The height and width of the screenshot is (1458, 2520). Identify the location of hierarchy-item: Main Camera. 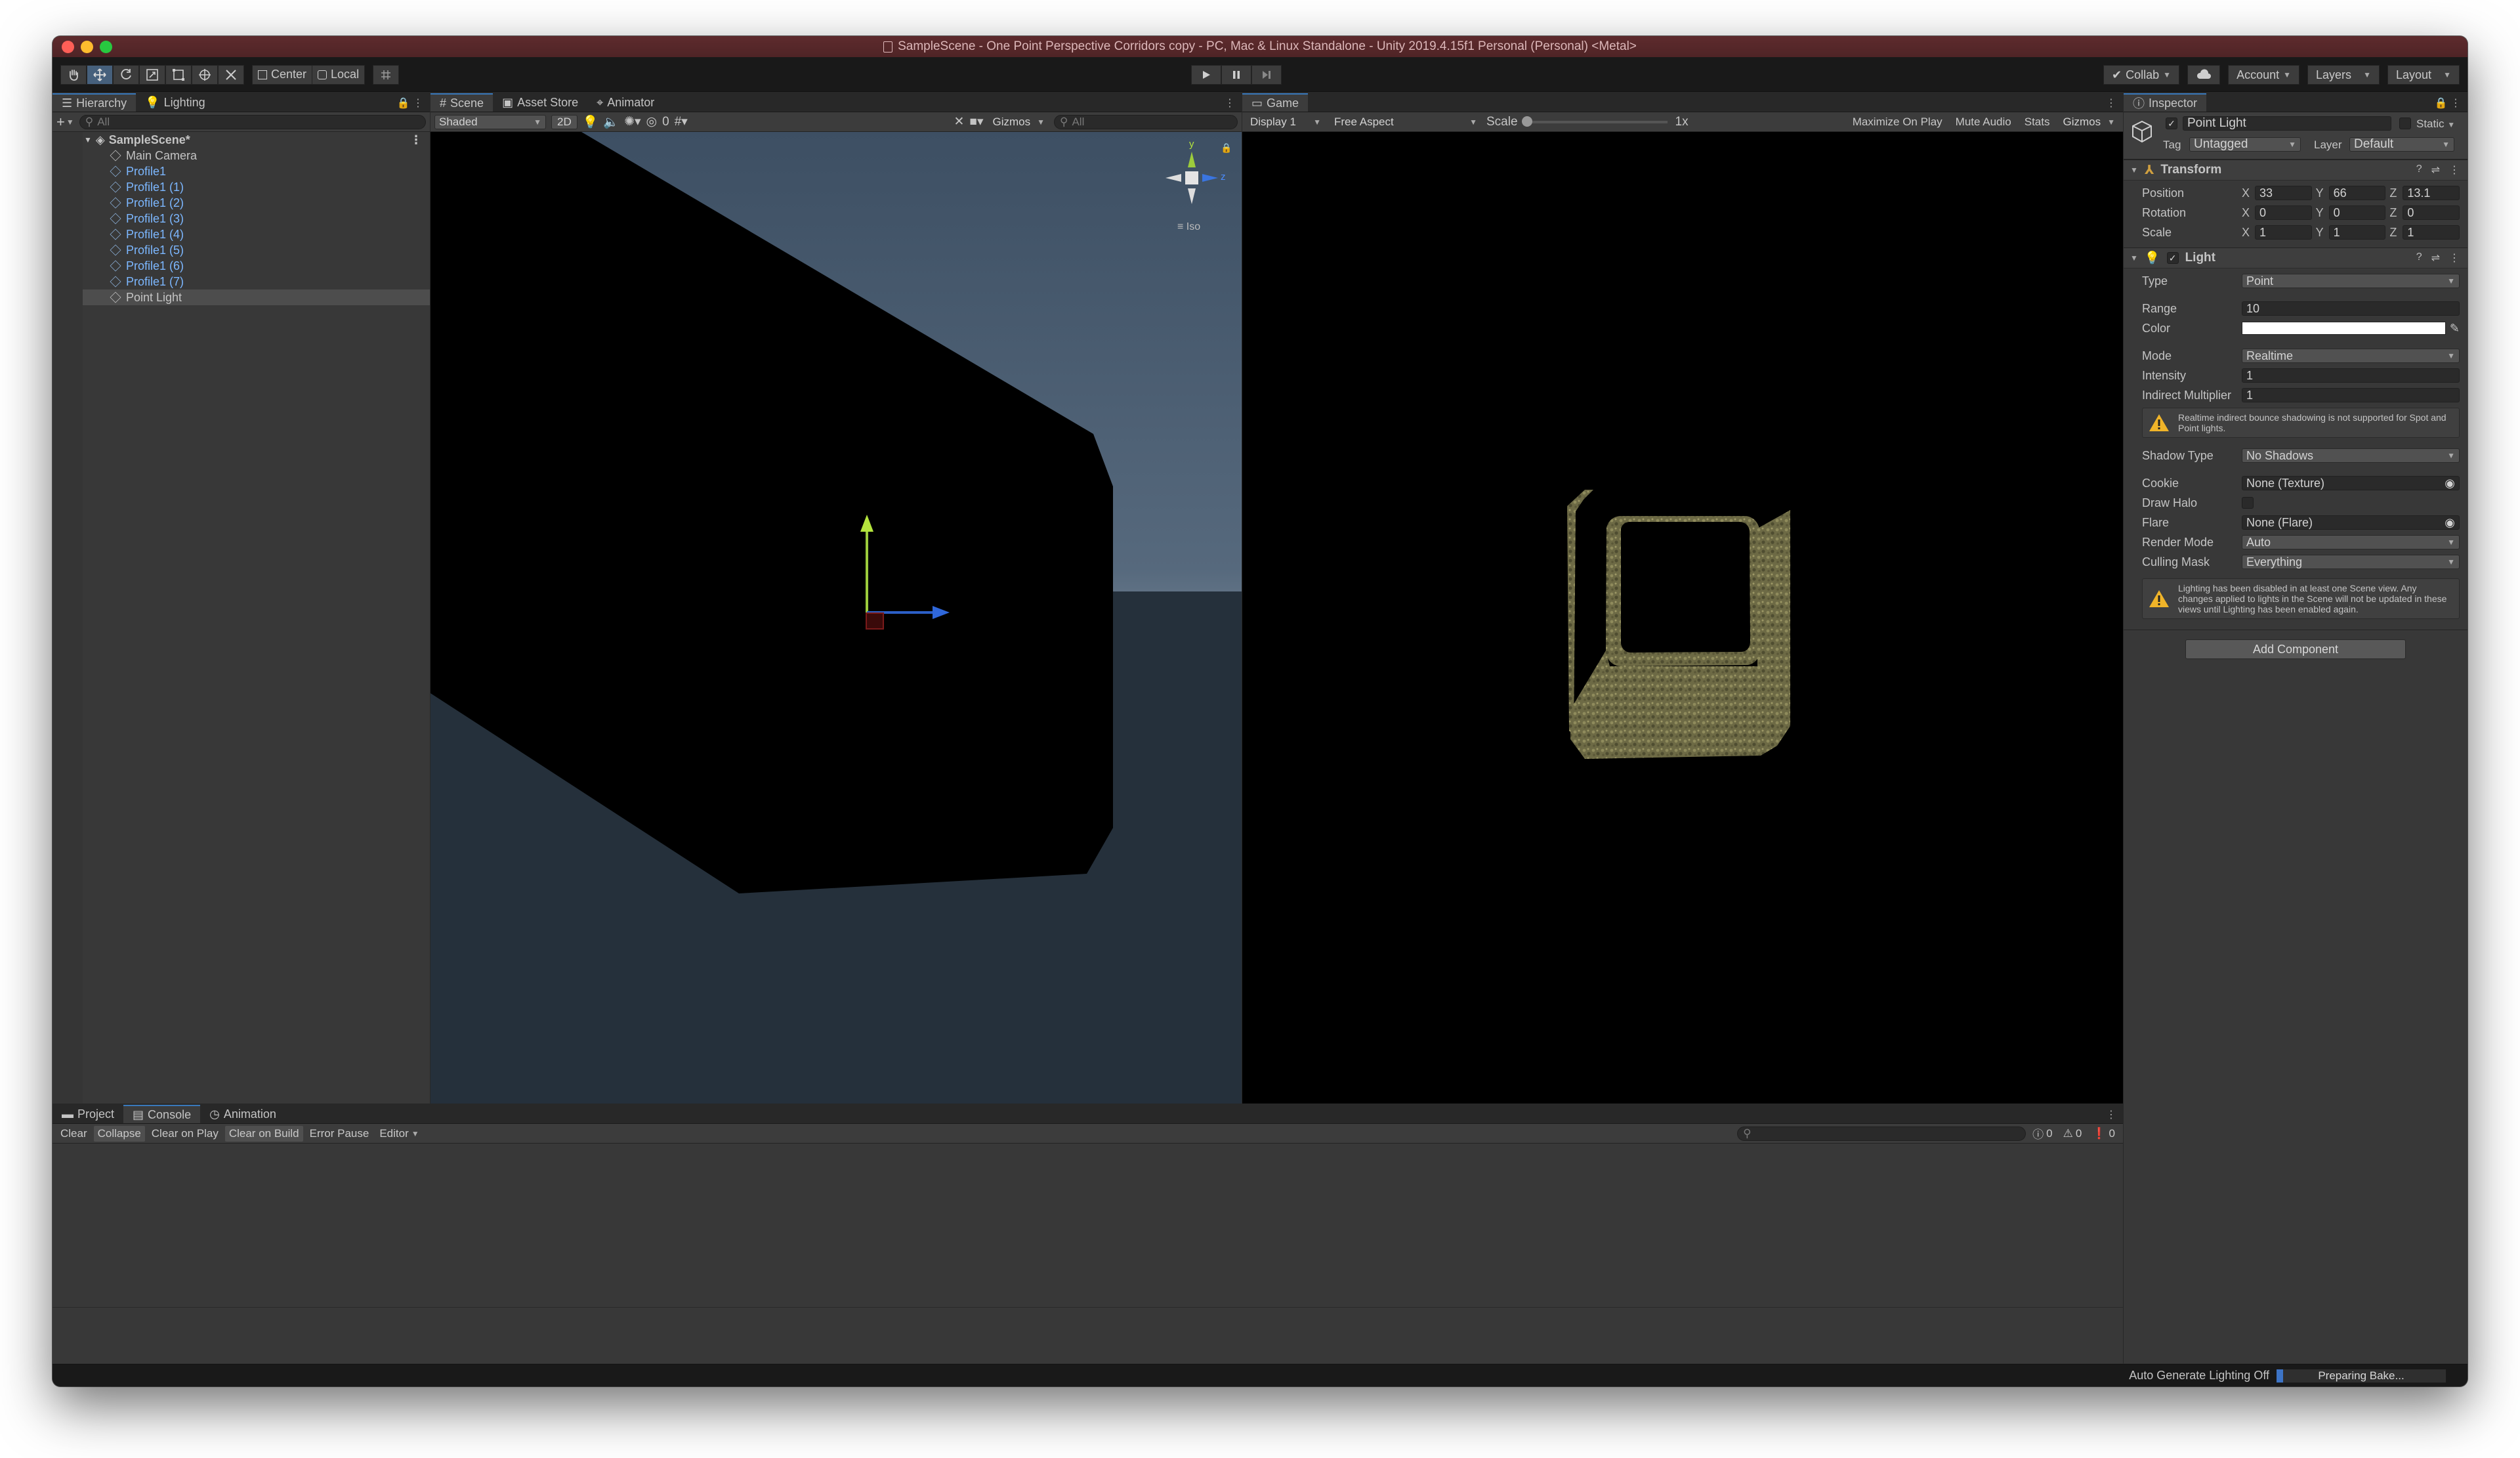
(241, 155).